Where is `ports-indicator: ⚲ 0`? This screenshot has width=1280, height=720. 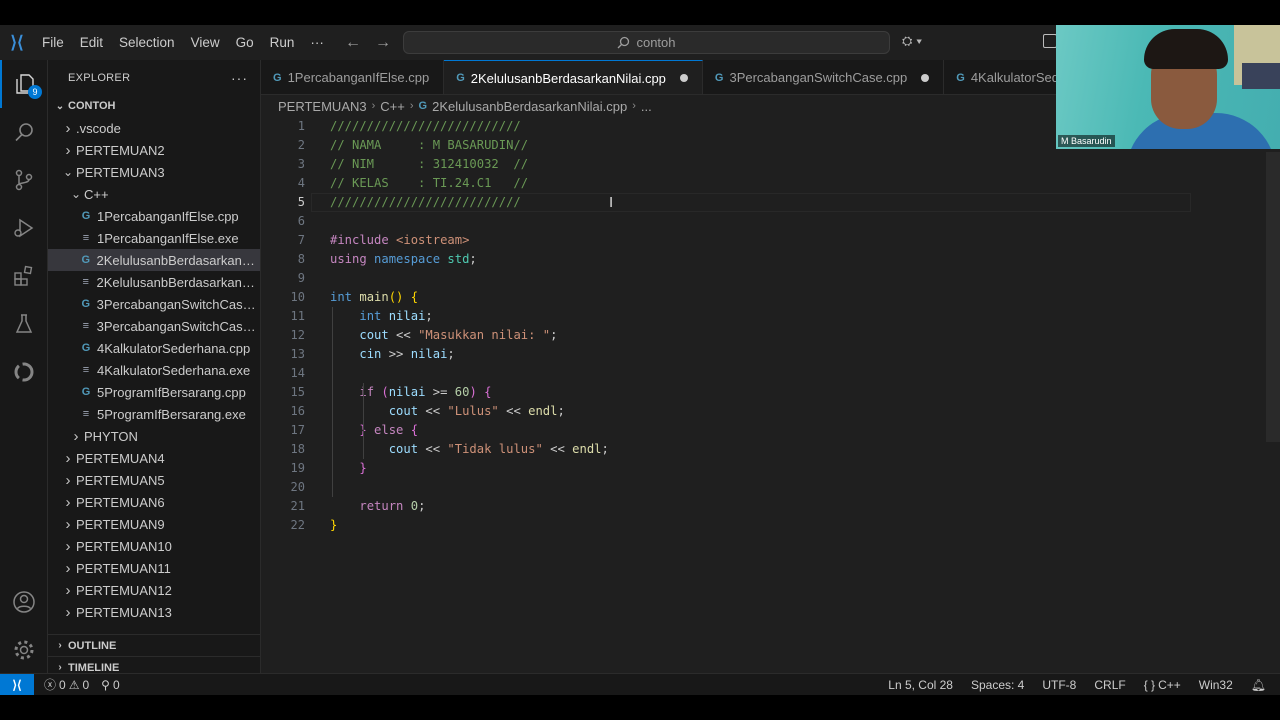 ports-indicator: ⚲ 0 is located at coordinates (110, 685).